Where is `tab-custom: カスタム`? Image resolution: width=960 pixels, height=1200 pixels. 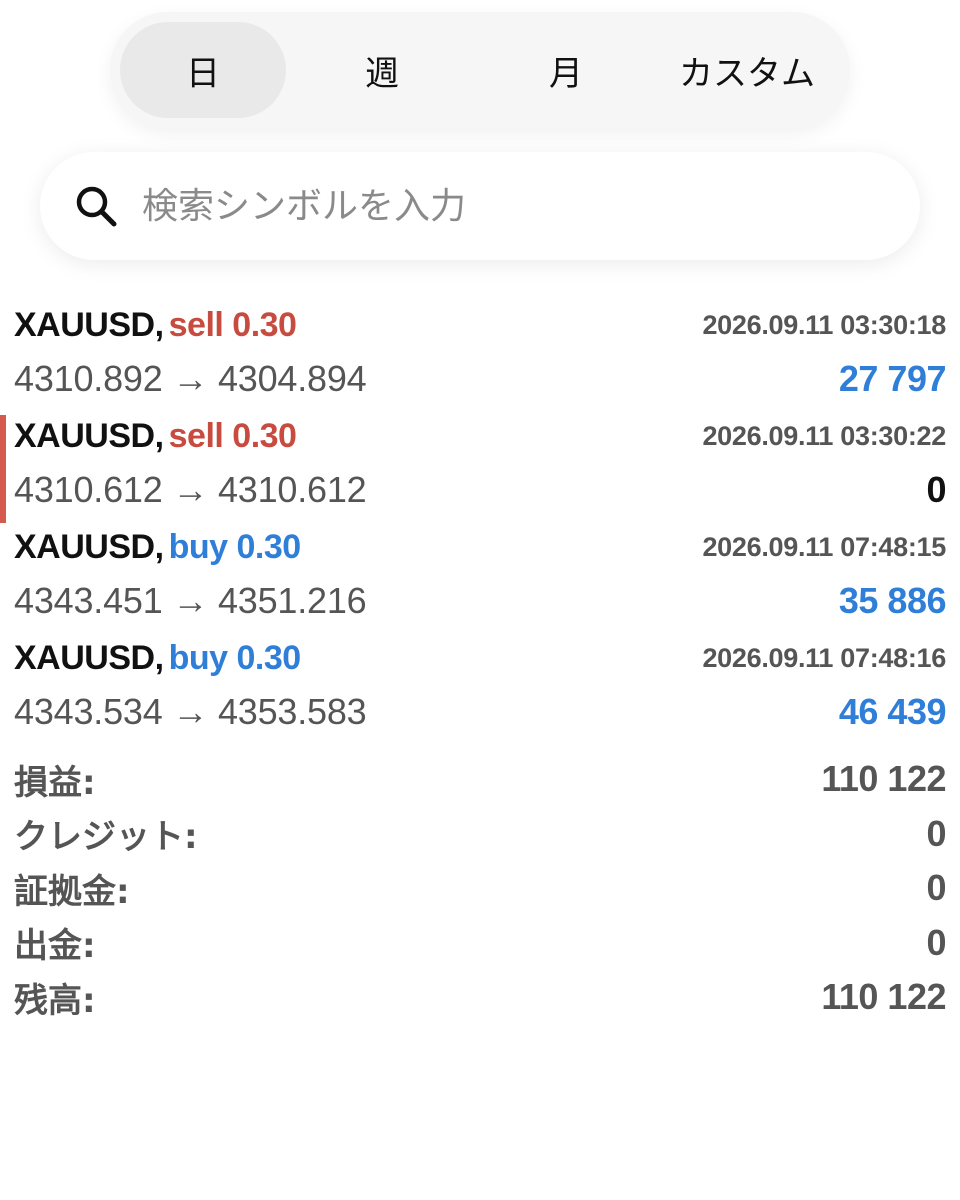
tab-custom: カスタム is located at coordinates (747, 70).